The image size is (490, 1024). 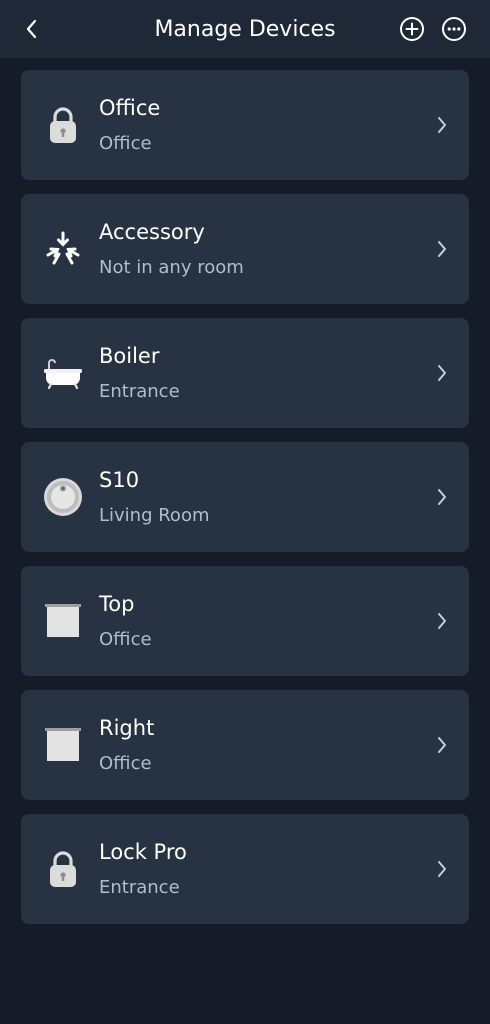 What do you see at coordinates (127, 728) in the screenshot?
I see `device-name: Right` at bounding box center [127, 728].